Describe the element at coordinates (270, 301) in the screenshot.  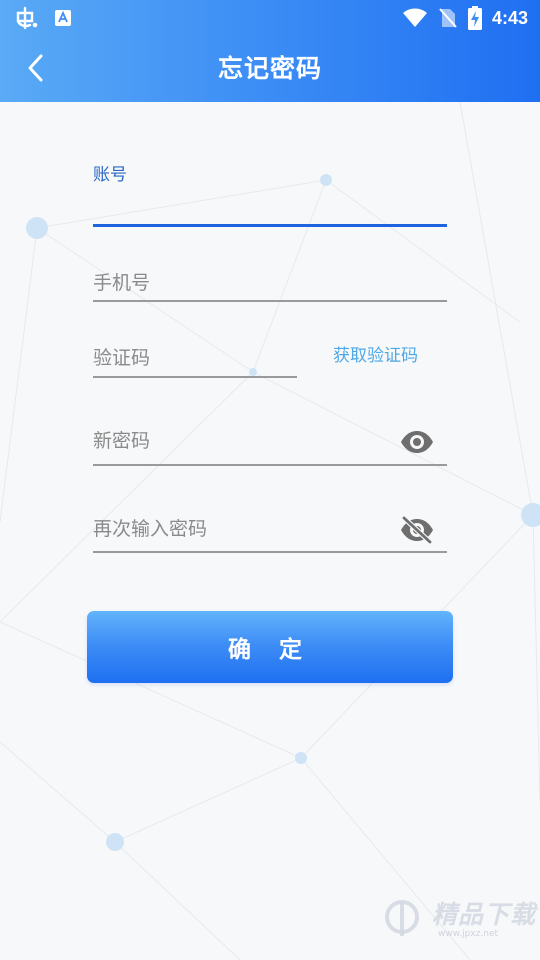
I see `phone-underline` at that location.